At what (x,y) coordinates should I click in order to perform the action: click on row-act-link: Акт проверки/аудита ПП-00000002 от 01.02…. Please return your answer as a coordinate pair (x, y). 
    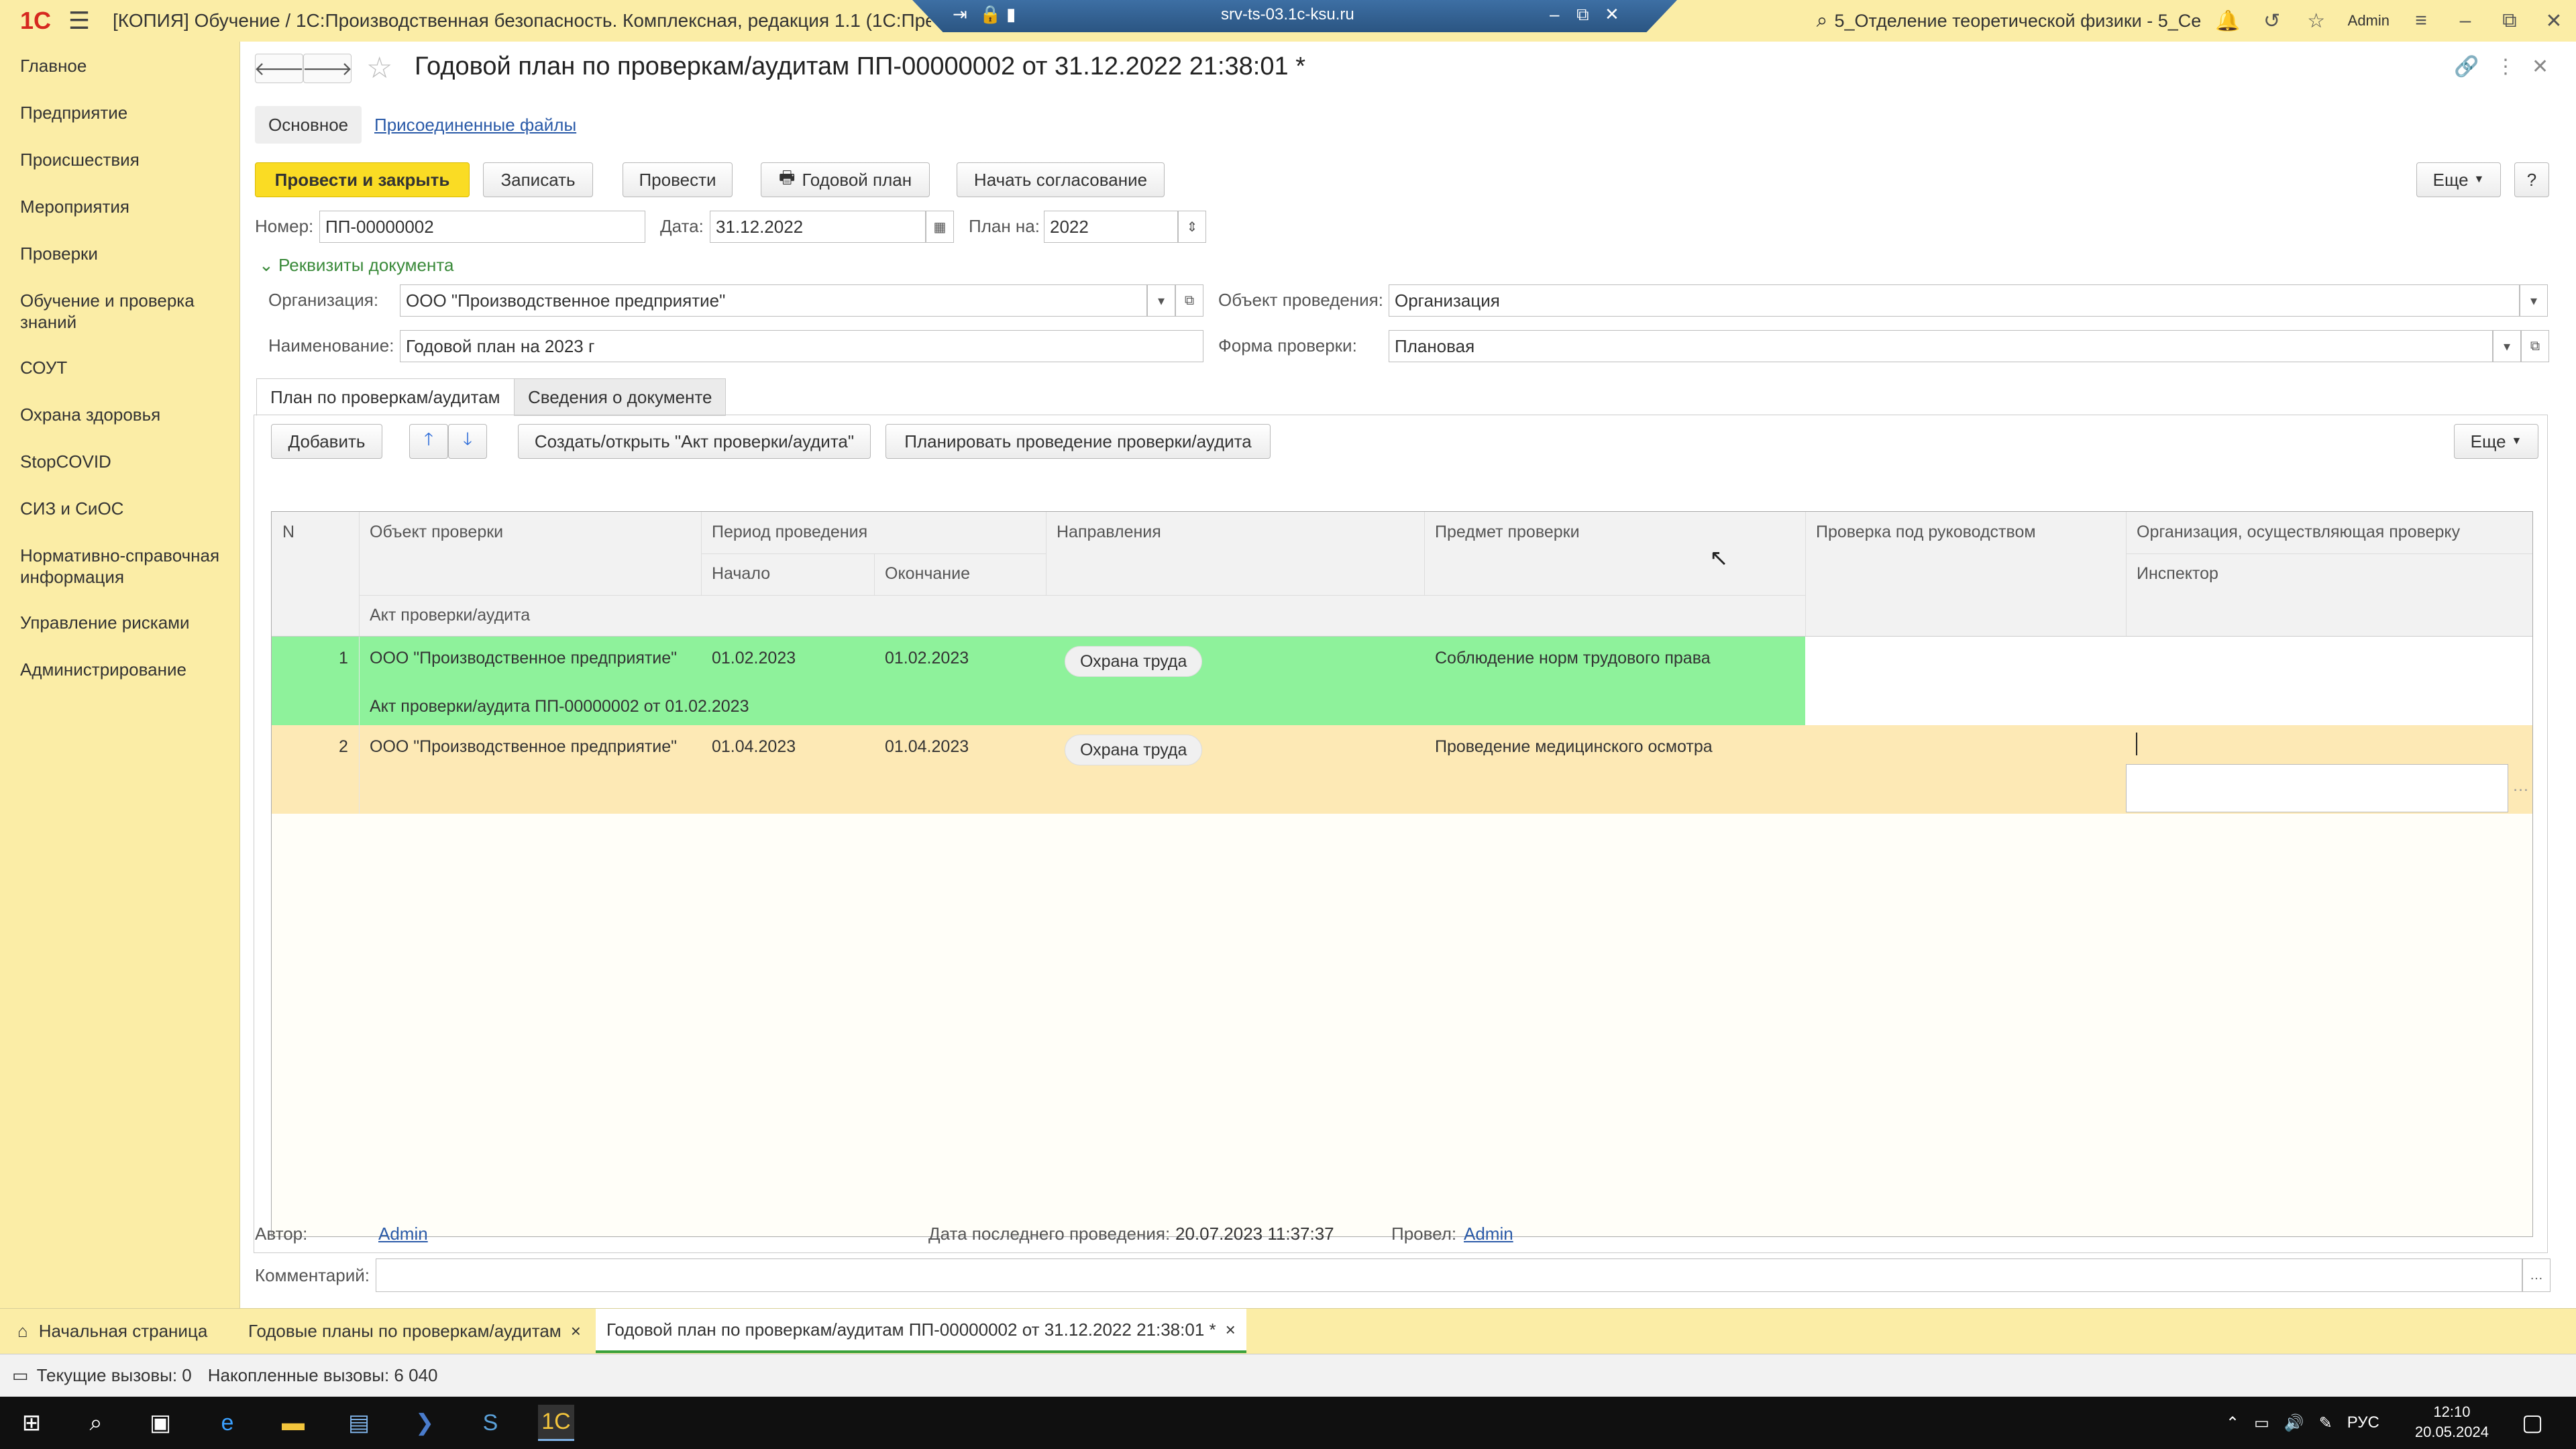
    Looking at the image, I should click on (559, 706).